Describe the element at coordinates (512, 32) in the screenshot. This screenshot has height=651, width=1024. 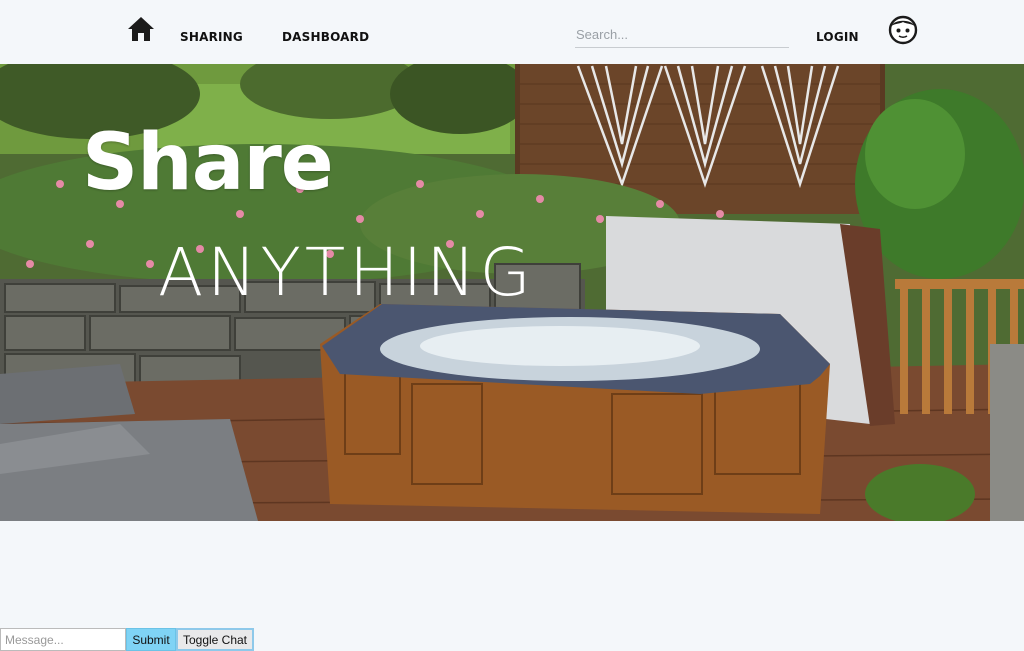
I see `top-nav: SHARING DASHBOARD LOGIN` at that location.